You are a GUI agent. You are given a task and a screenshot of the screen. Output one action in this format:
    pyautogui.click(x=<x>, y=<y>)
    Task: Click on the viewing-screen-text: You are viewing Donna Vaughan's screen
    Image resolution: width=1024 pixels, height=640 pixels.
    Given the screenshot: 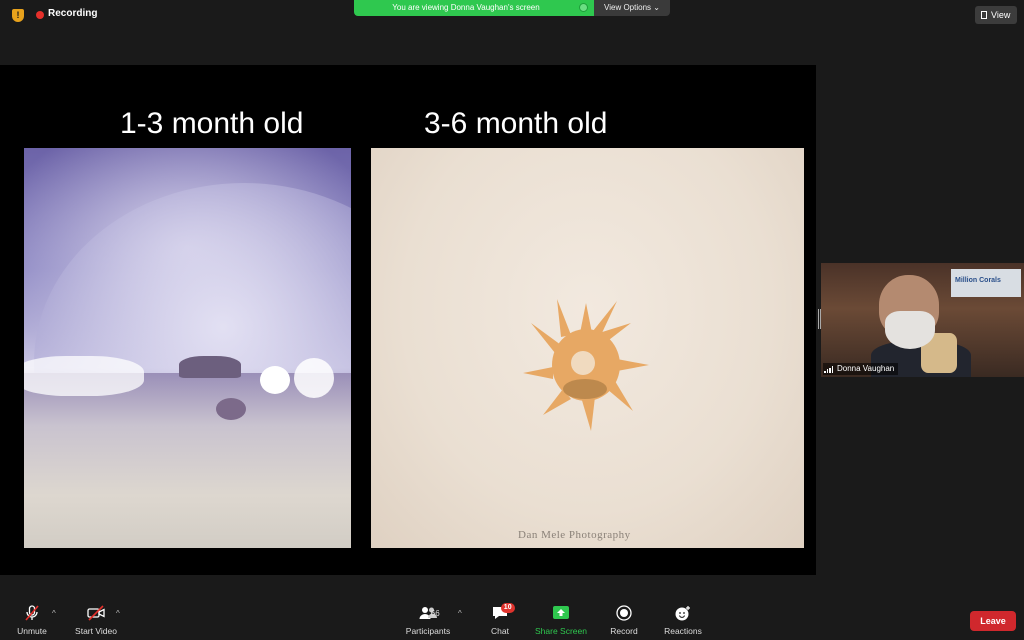 What is the action you would take?
    pyautogui.click(x=466, y=7)
    